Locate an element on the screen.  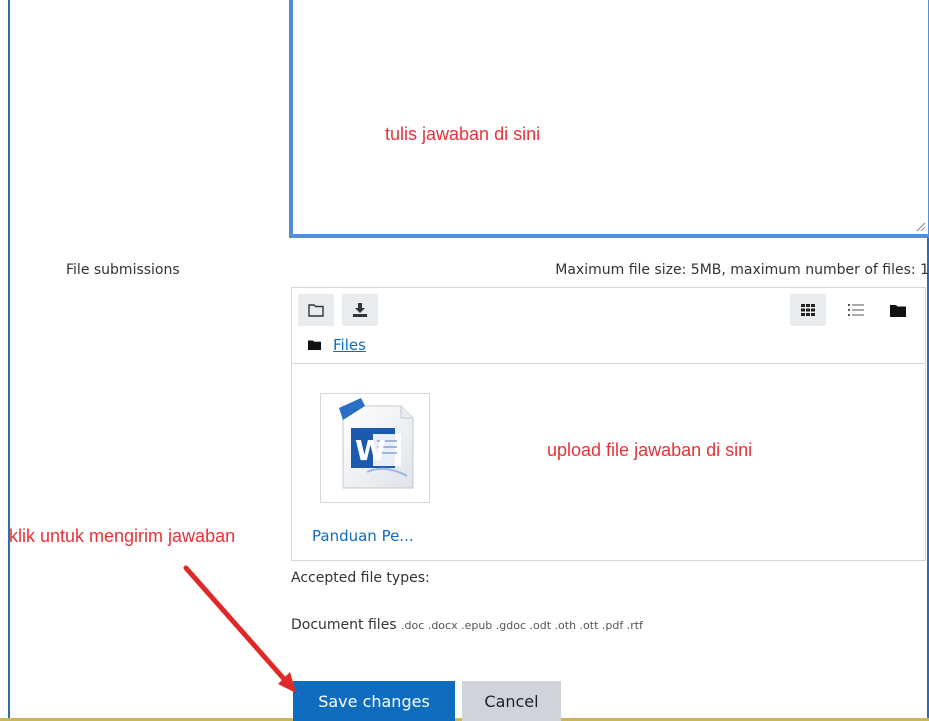
word-document-icon: W is located at coordinates (376, 443).